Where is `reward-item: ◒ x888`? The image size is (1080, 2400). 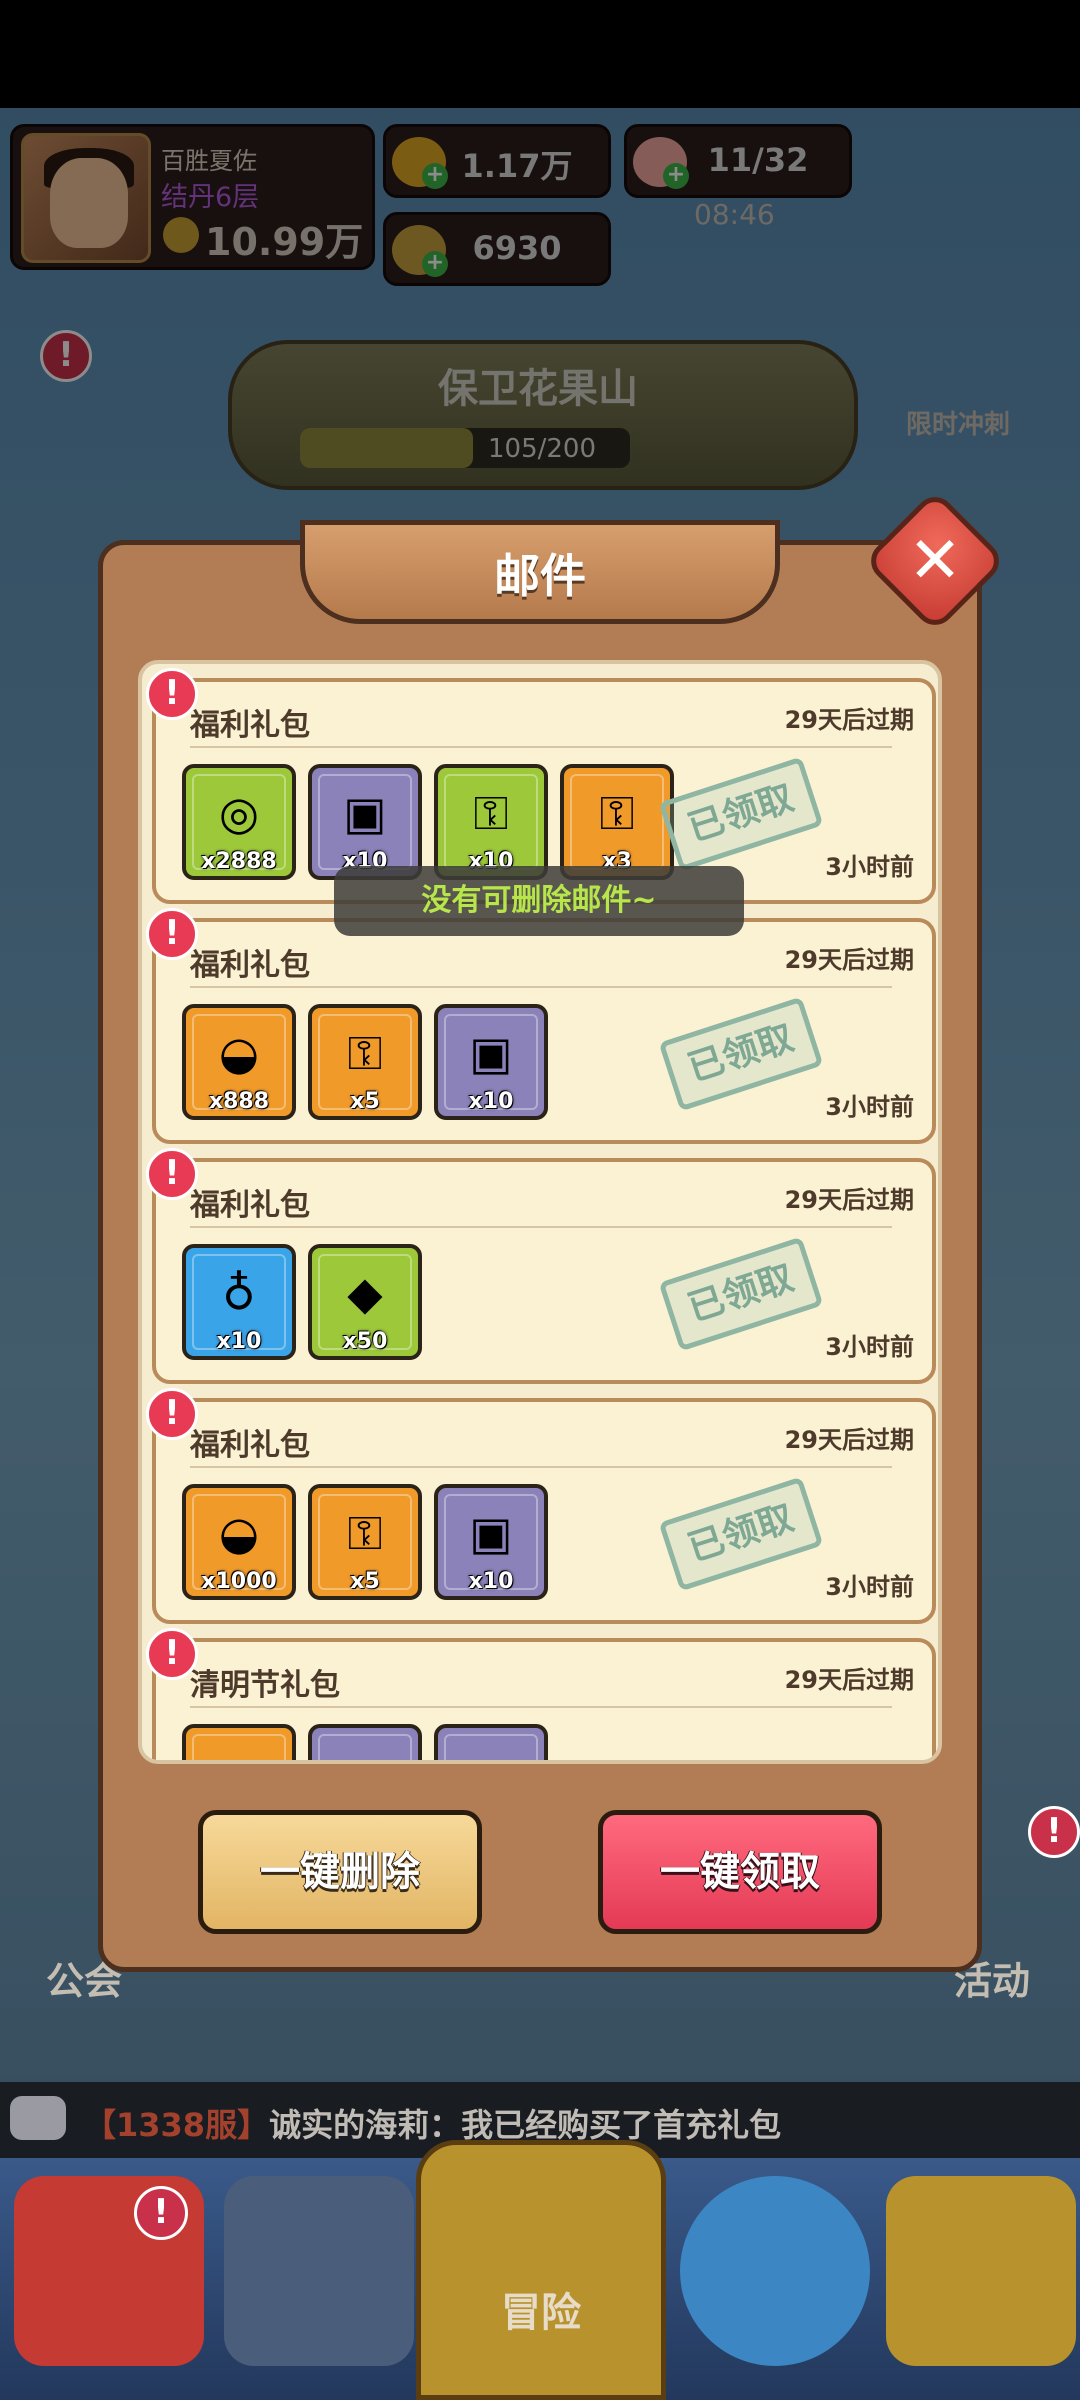 reward-item: ◒ x888 is located at coordinates (239, 1062).